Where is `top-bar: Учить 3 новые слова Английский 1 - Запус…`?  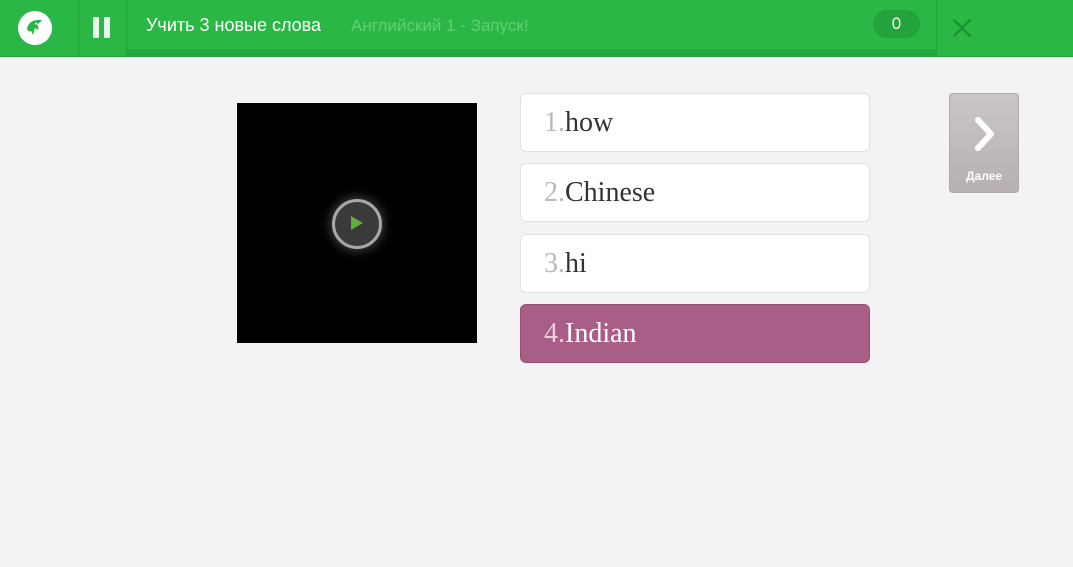 top-bar: Учить 3 новые слова Английский 1 - Запус… is located at coordinates (536, 28).